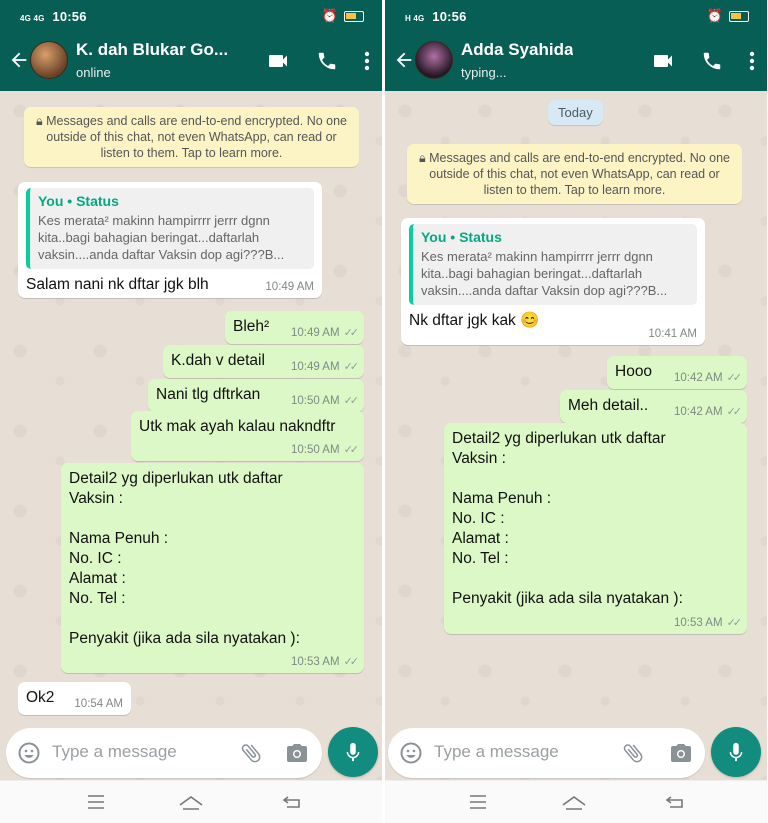  Describe the element at coordinates (191, 61) in the screenshot. I see `chat-header: K. dah Blukar Go... online` at that location.